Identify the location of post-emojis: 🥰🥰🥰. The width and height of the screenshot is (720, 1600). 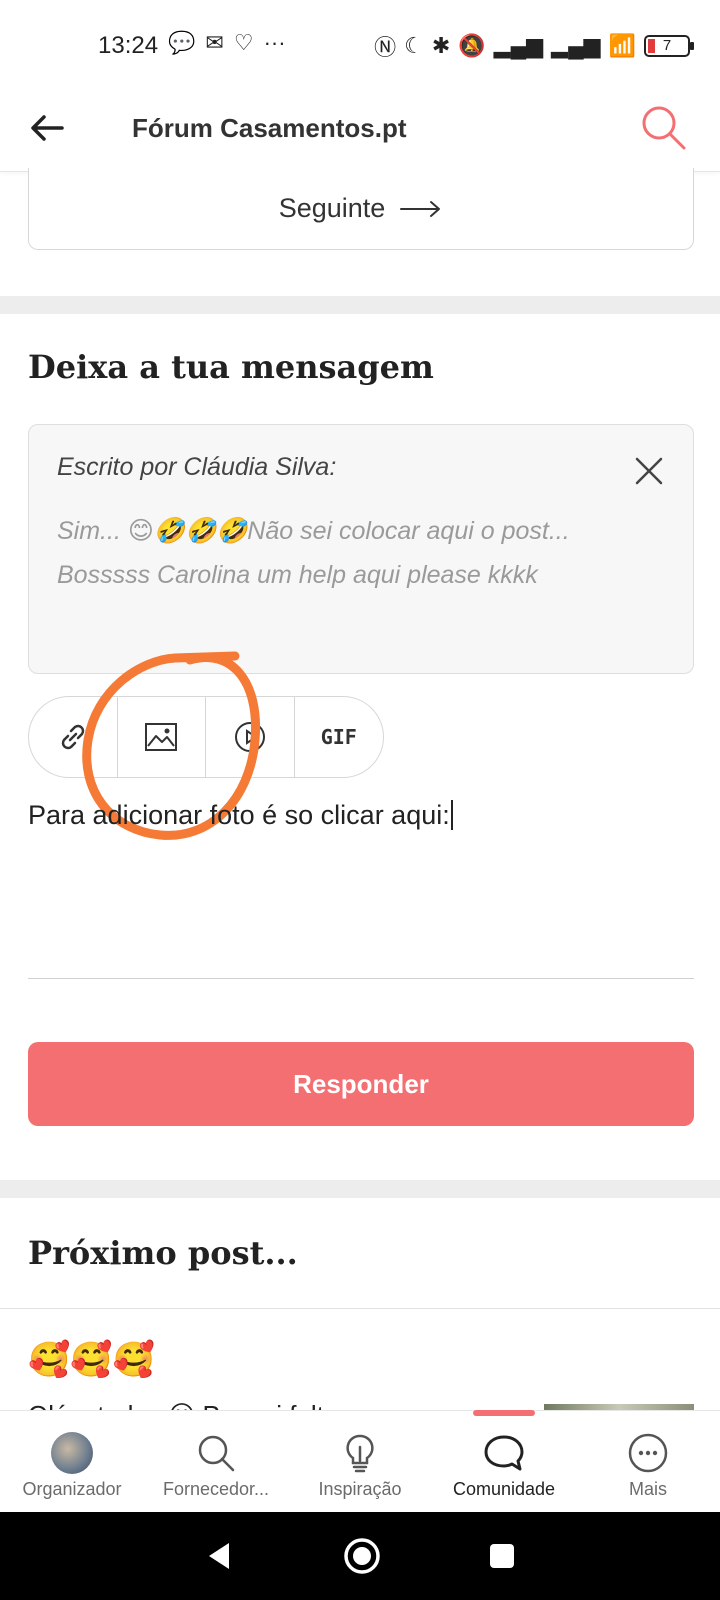
(91, 1360).